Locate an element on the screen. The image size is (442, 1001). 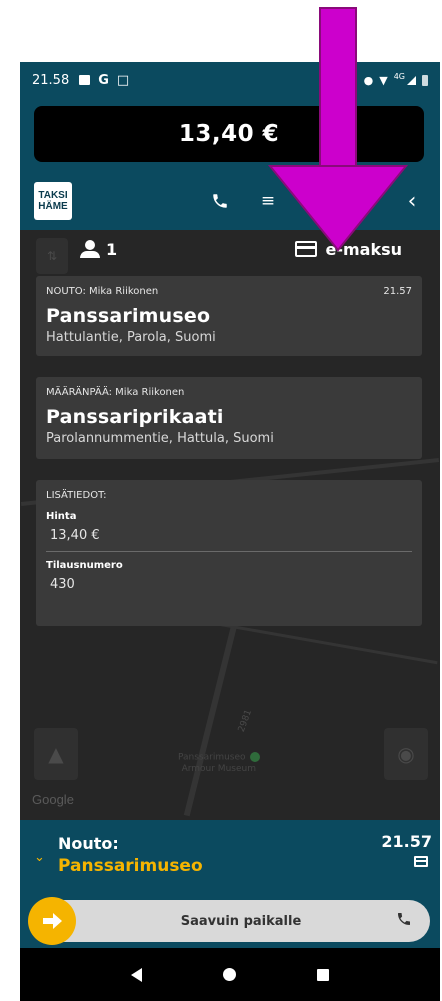
poi-line2: Armour Museum is located at coordinates (218, 768).